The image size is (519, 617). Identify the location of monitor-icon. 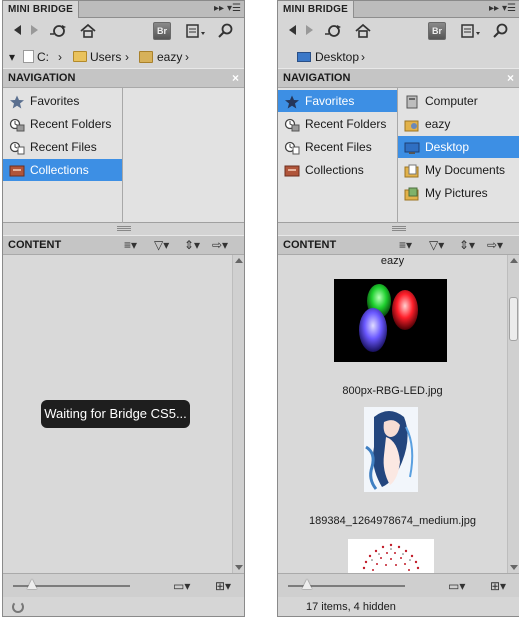
(304, 57).